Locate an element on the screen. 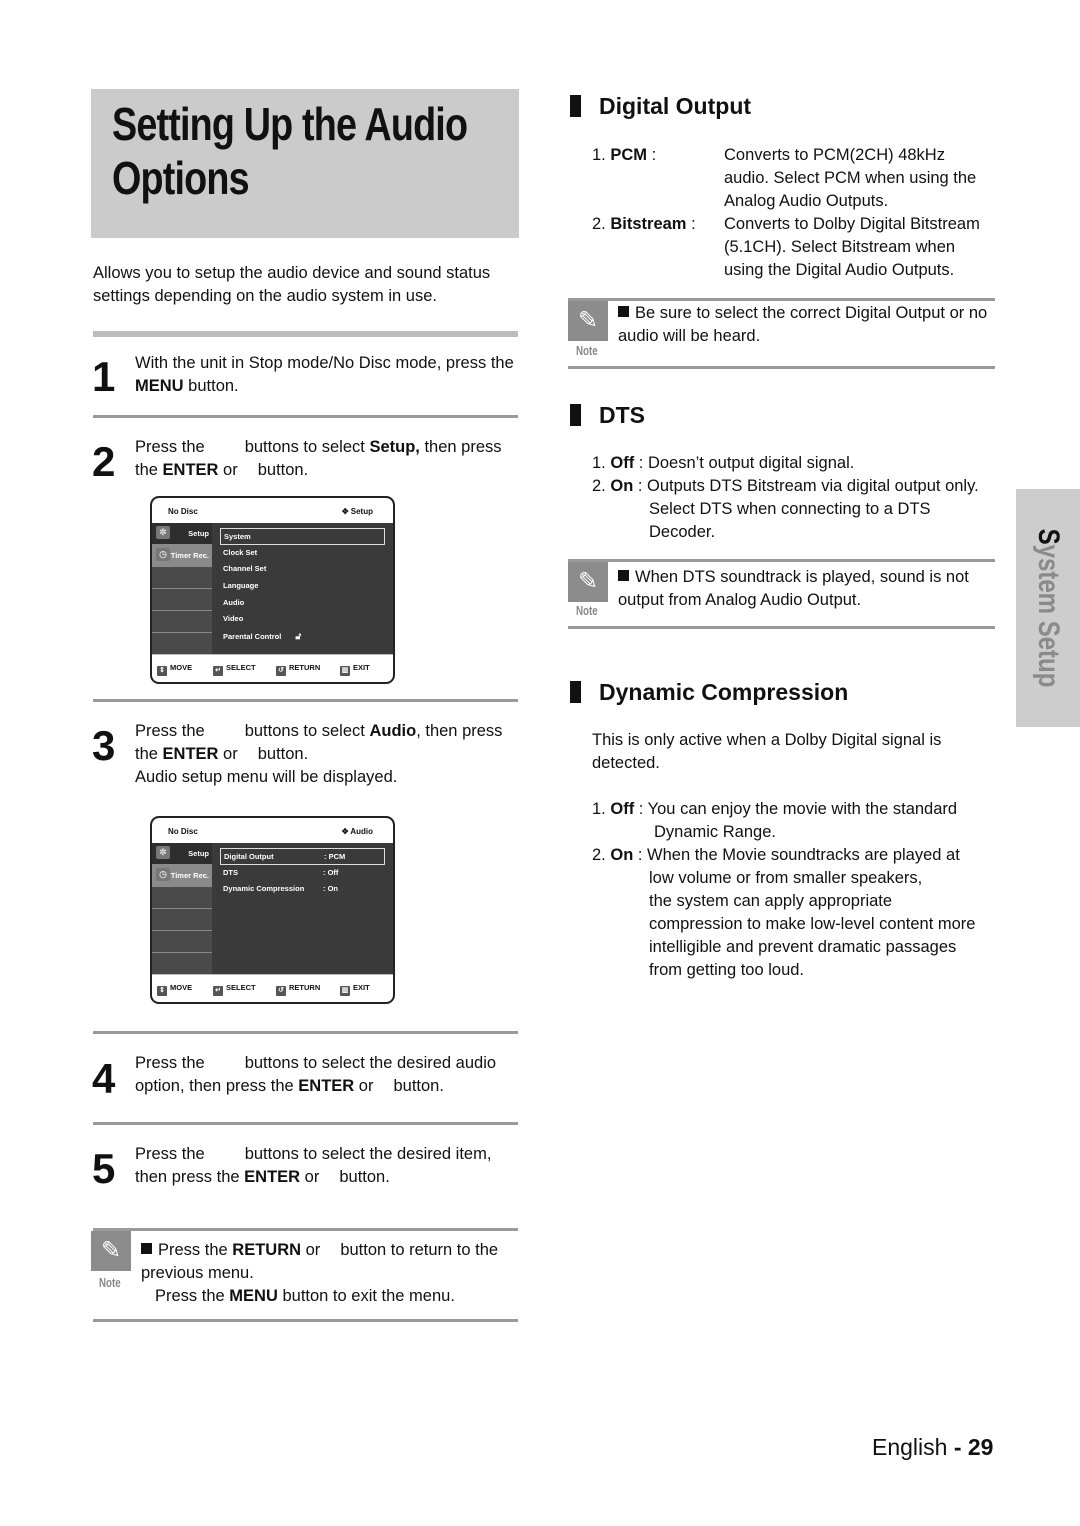 The height and width of the screenshot is (1526, 1080). desc-line: Select DTS when connecting to a DTS is located at coordinates (790, 509).